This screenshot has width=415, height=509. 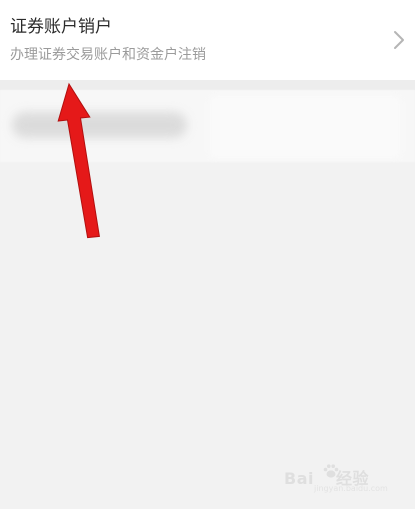 I want to click on section-separator, so click(x=207, y=85).